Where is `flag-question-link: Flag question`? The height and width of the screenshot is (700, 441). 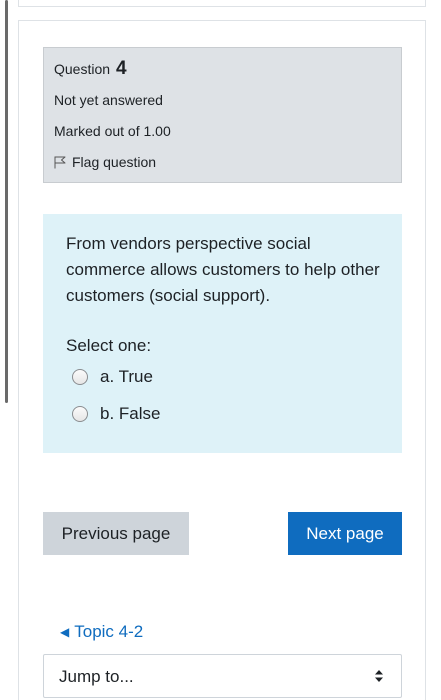 flag-question-link: Flag question is located at coordinates (105, 162).